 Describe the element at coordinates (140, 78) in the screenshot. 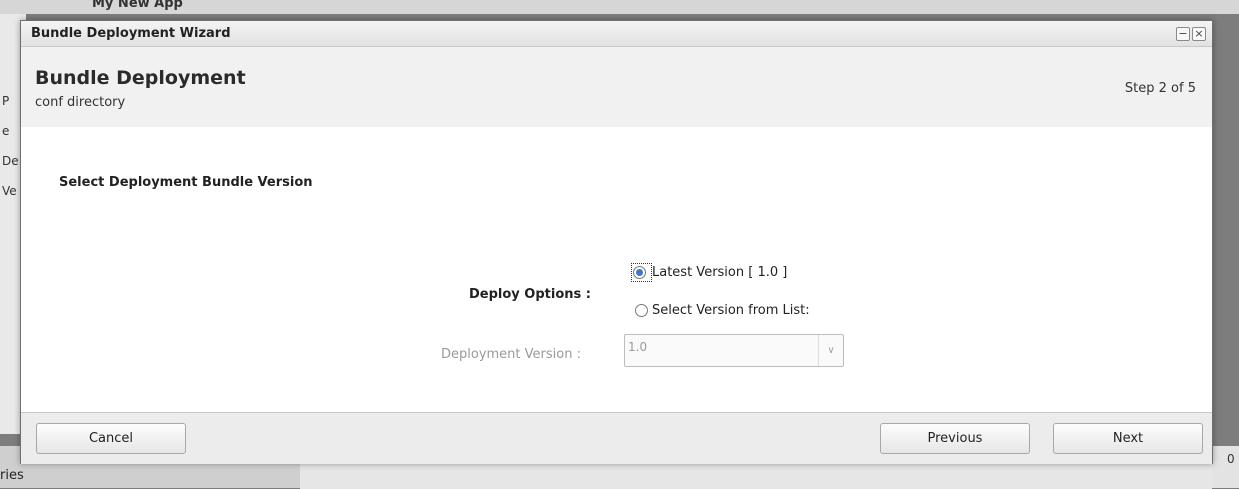

I see `wizard-header-title: Bundle Deployment` at that location.